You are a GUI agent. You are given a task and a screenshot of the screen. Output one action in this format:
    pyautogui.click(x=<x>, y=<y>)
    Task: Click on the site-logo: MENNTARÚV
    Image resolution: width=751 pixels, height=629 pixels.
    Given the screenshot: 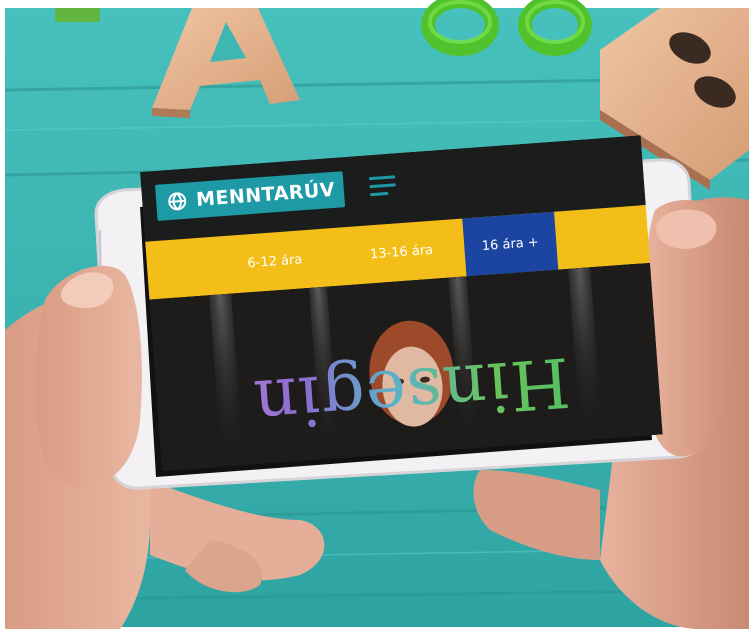 What is the action you would take?
    pyautogui.click(x=250, y=196)
    